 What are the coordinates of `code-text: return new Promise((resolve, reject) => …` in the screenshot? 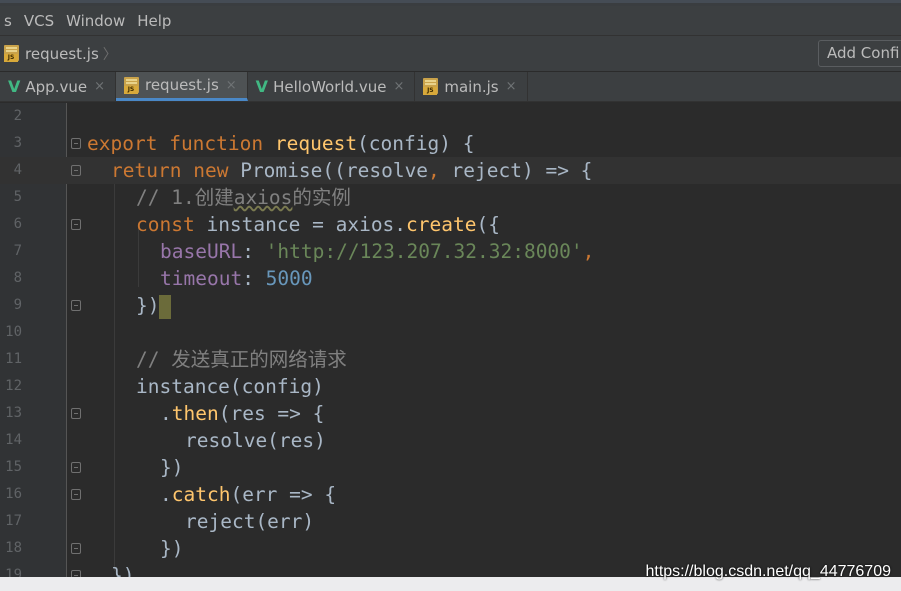 It's located at (352, 170).